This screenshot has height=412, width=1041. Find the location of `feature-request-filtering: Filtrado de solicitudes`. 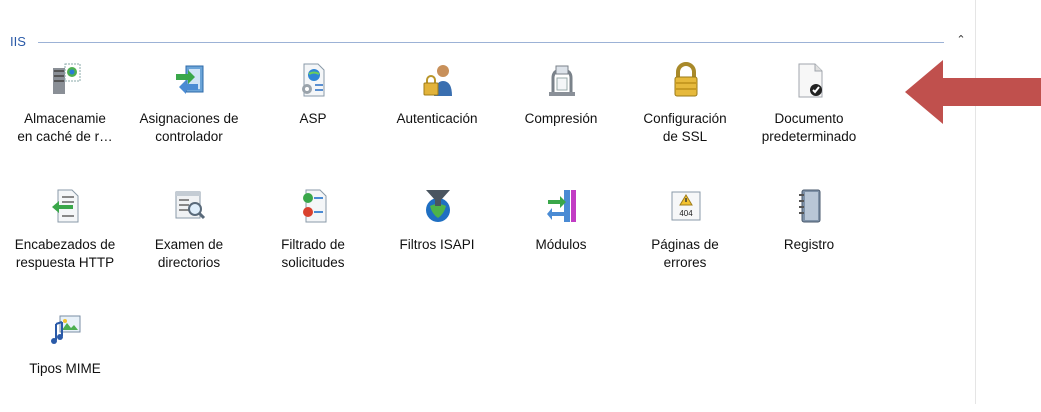

feature-request-filtering: Filtrado de solicitudes is located at coordinates (313, 238).